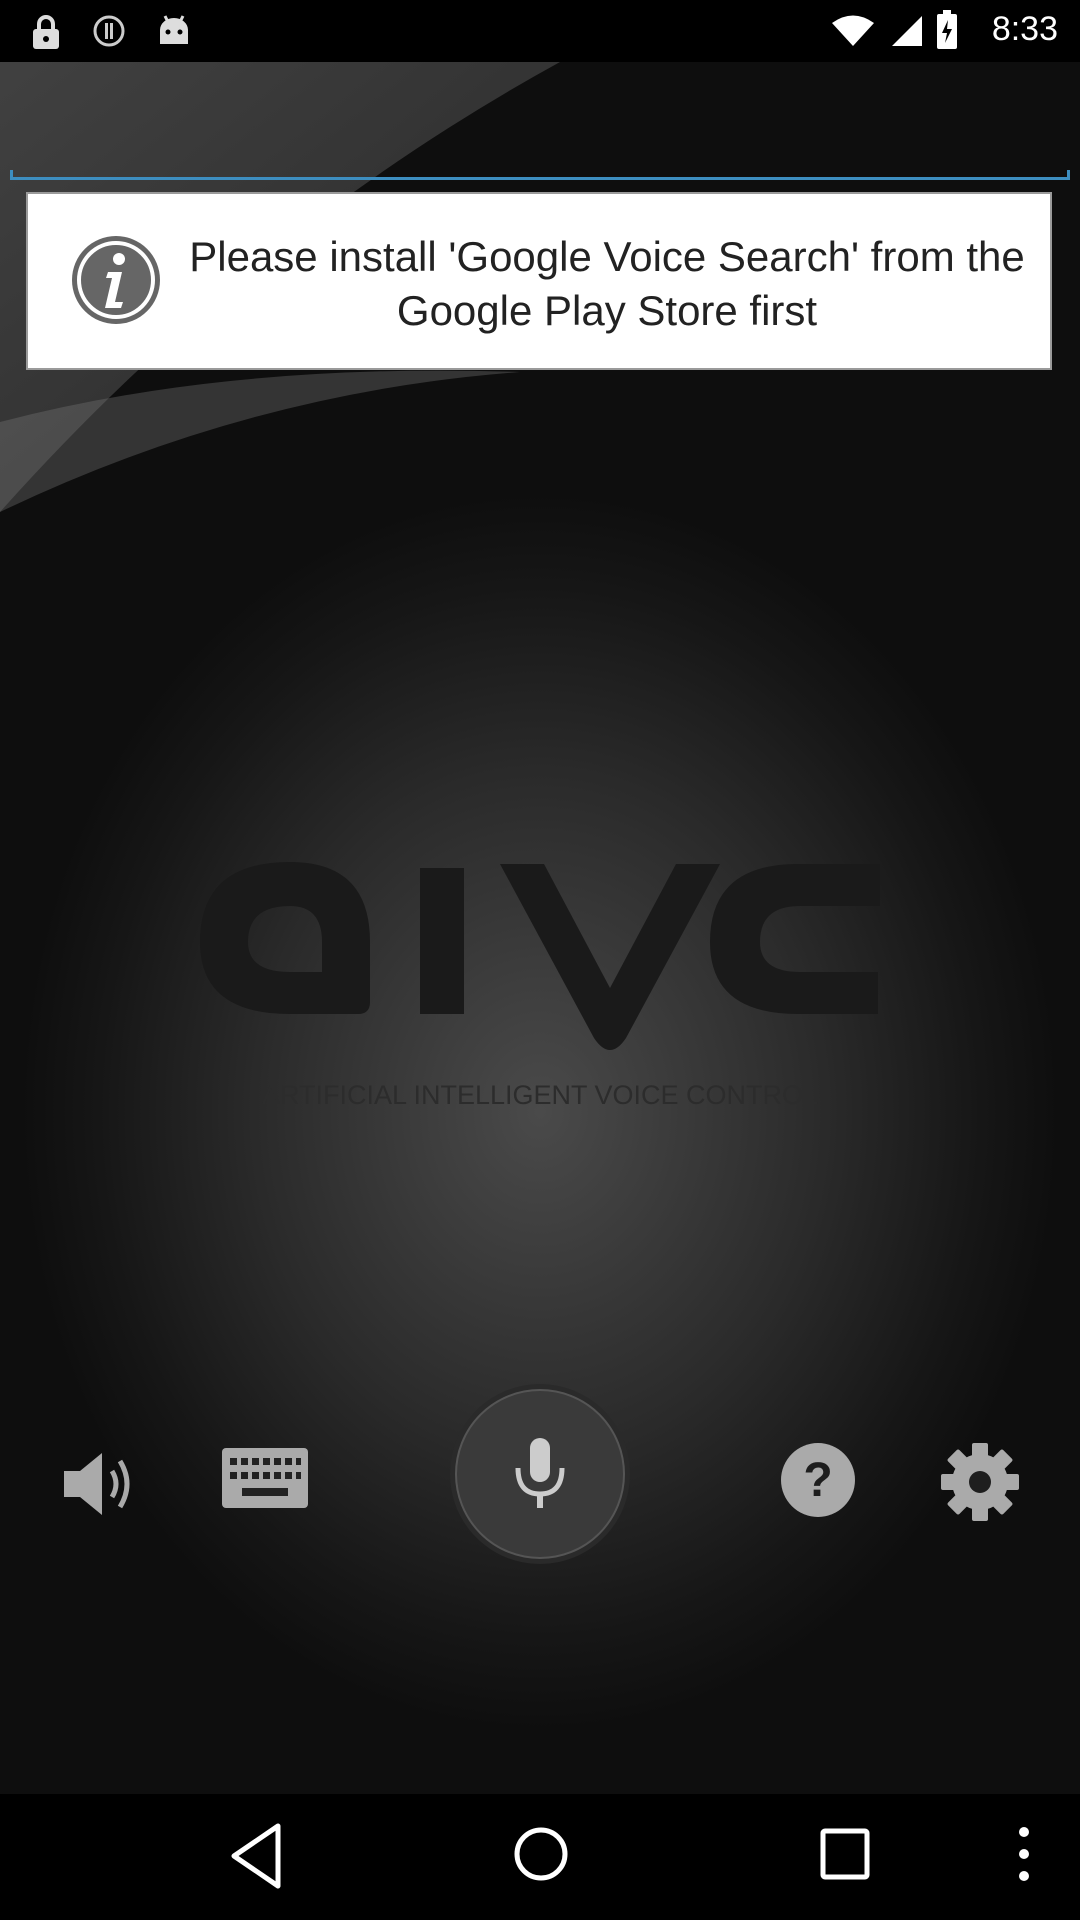 The width and height of the screenshot is (1080, 1920). What do you see at coordinates (906, 33) in the screenshot?
I see `signal-icon` at bounding box center [906, 33].